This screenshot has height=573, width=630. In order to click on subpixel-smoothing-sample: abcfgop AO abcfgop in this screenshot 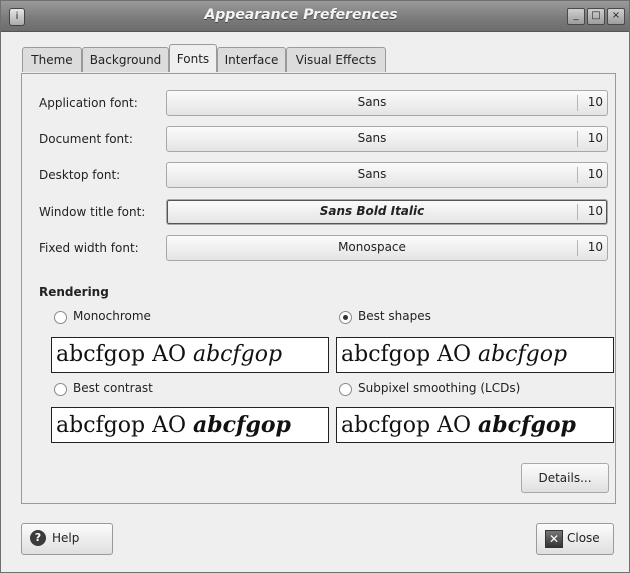, I will do `click(475, 425)`.